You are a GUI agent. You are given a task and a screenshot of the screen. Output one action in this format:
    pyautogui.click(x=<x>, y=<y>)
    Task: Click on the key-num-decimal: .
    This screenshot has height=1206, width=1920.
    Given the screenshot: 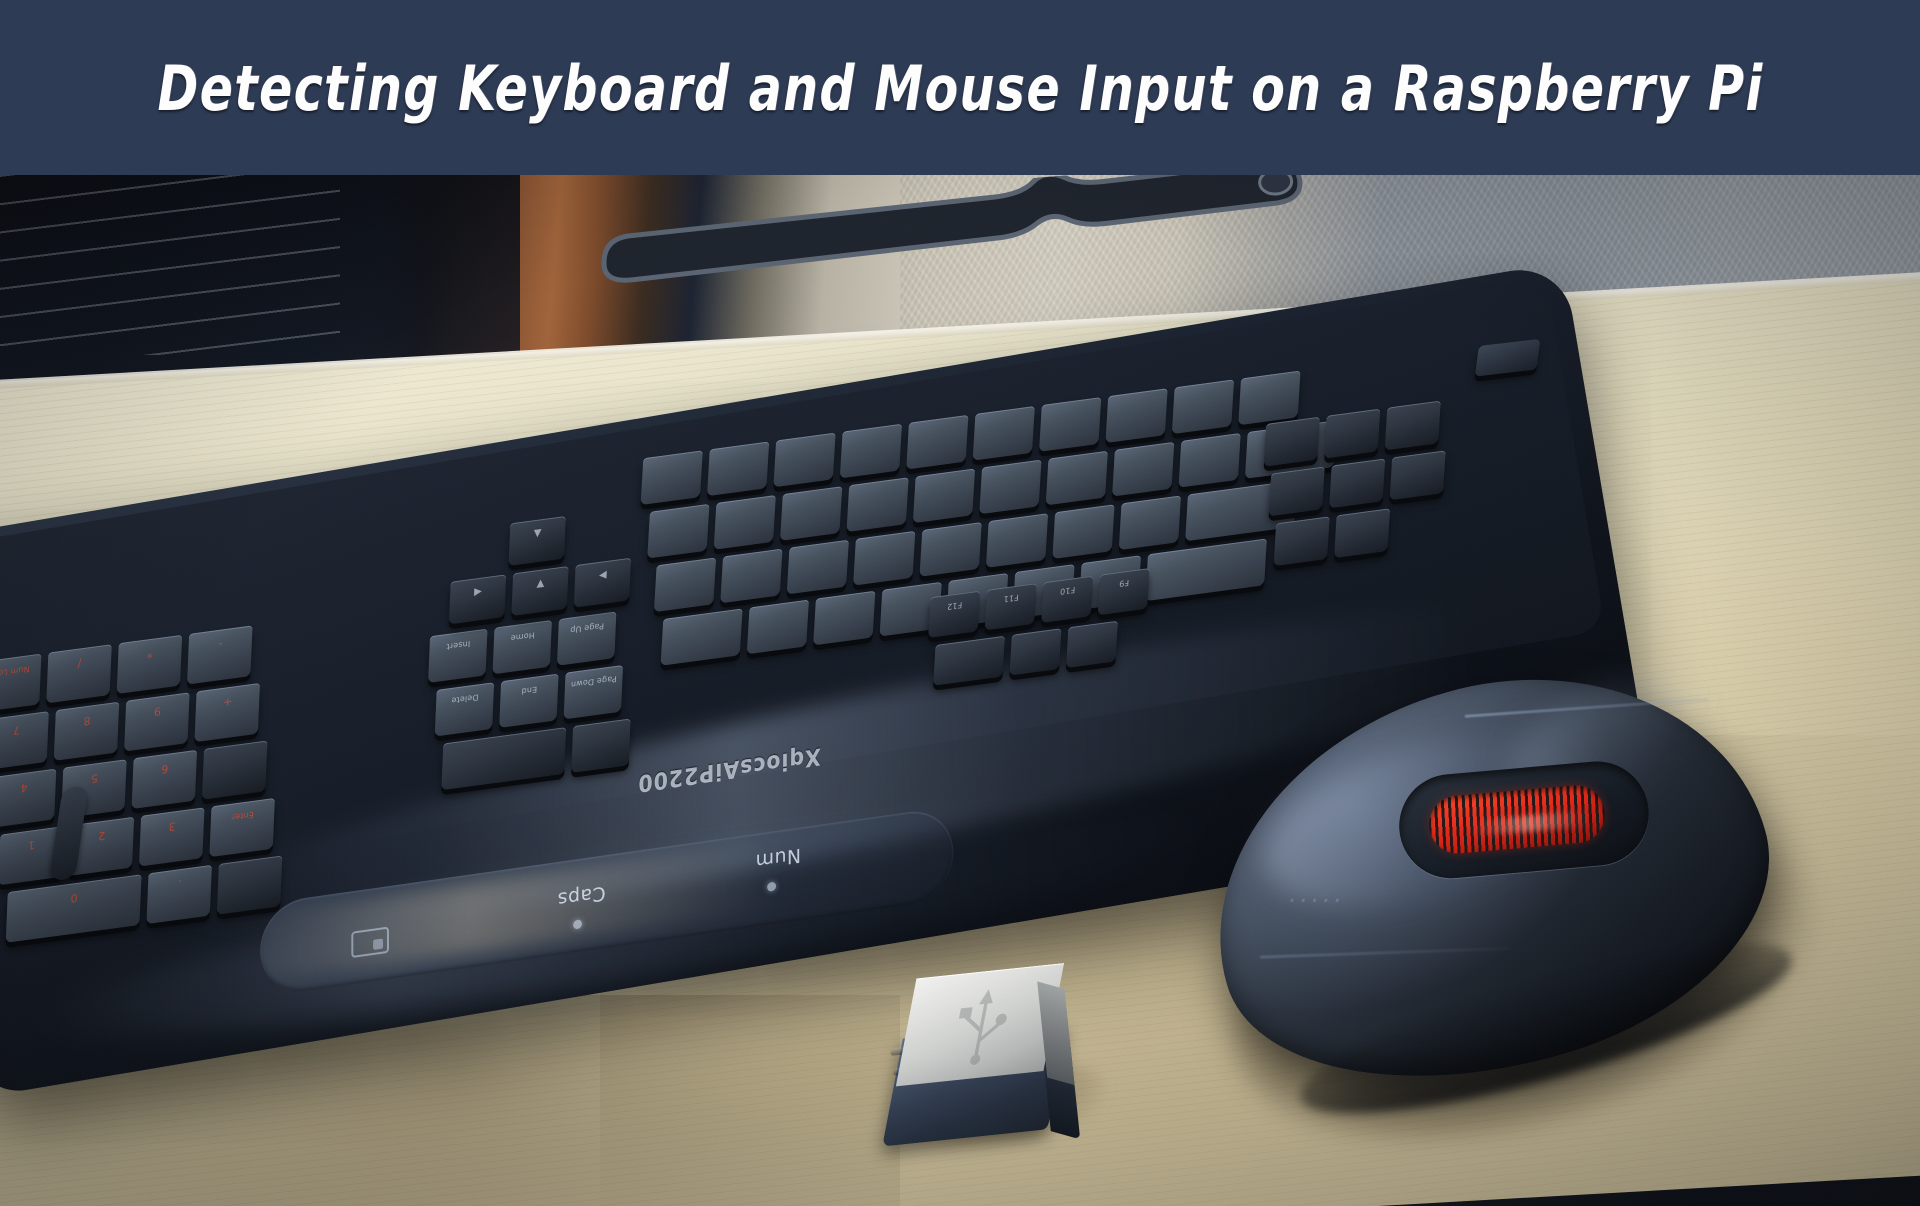 What is the action you would take?
    pyautogui.click(x=179, y=894)
    